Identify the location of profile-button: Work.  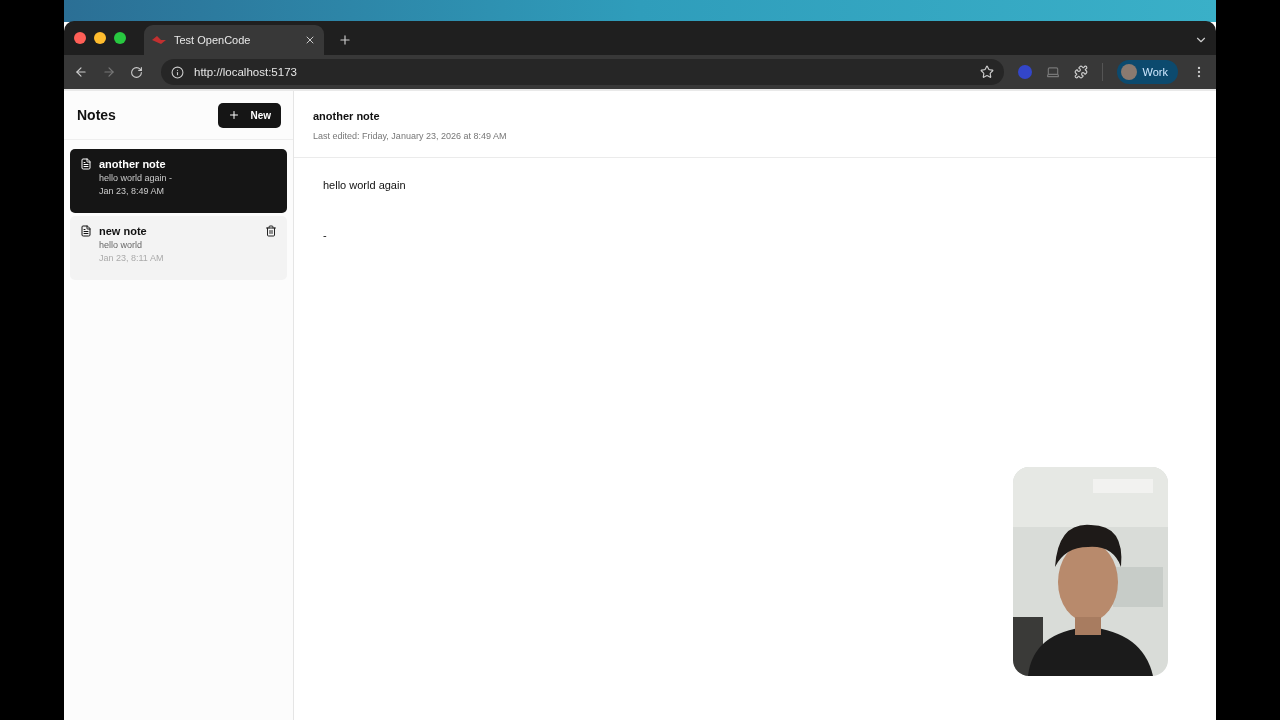
(1147, 72).